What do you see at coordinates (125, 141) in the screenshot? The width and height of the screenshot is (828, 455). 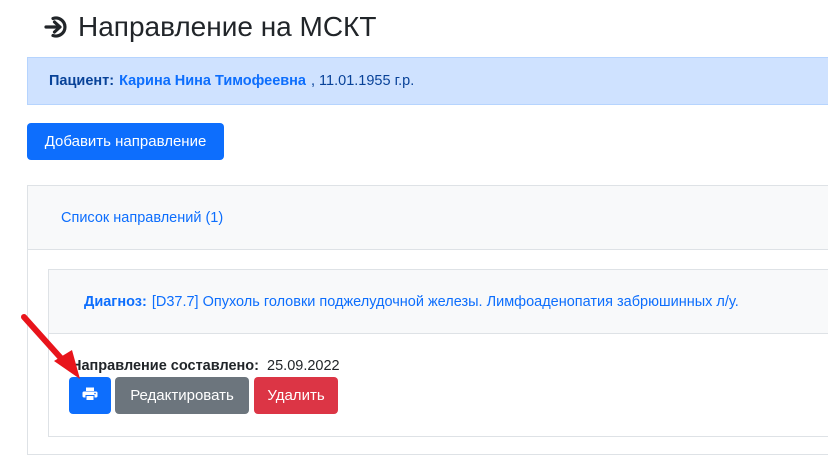 I see `add-referral-button: Добавить направление` at bounding box center [125, 141].